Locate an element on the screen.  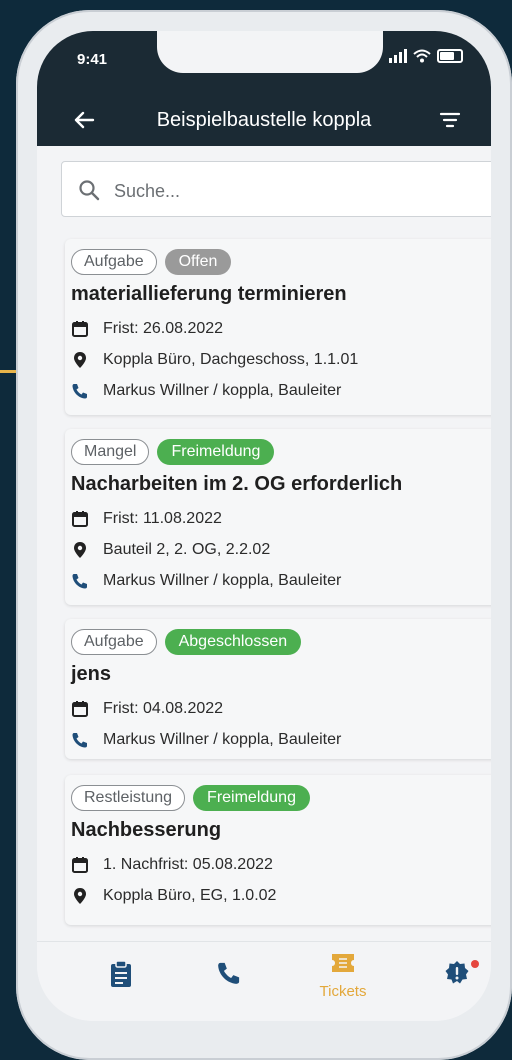
status-icons is located at coordinates (426, 56).